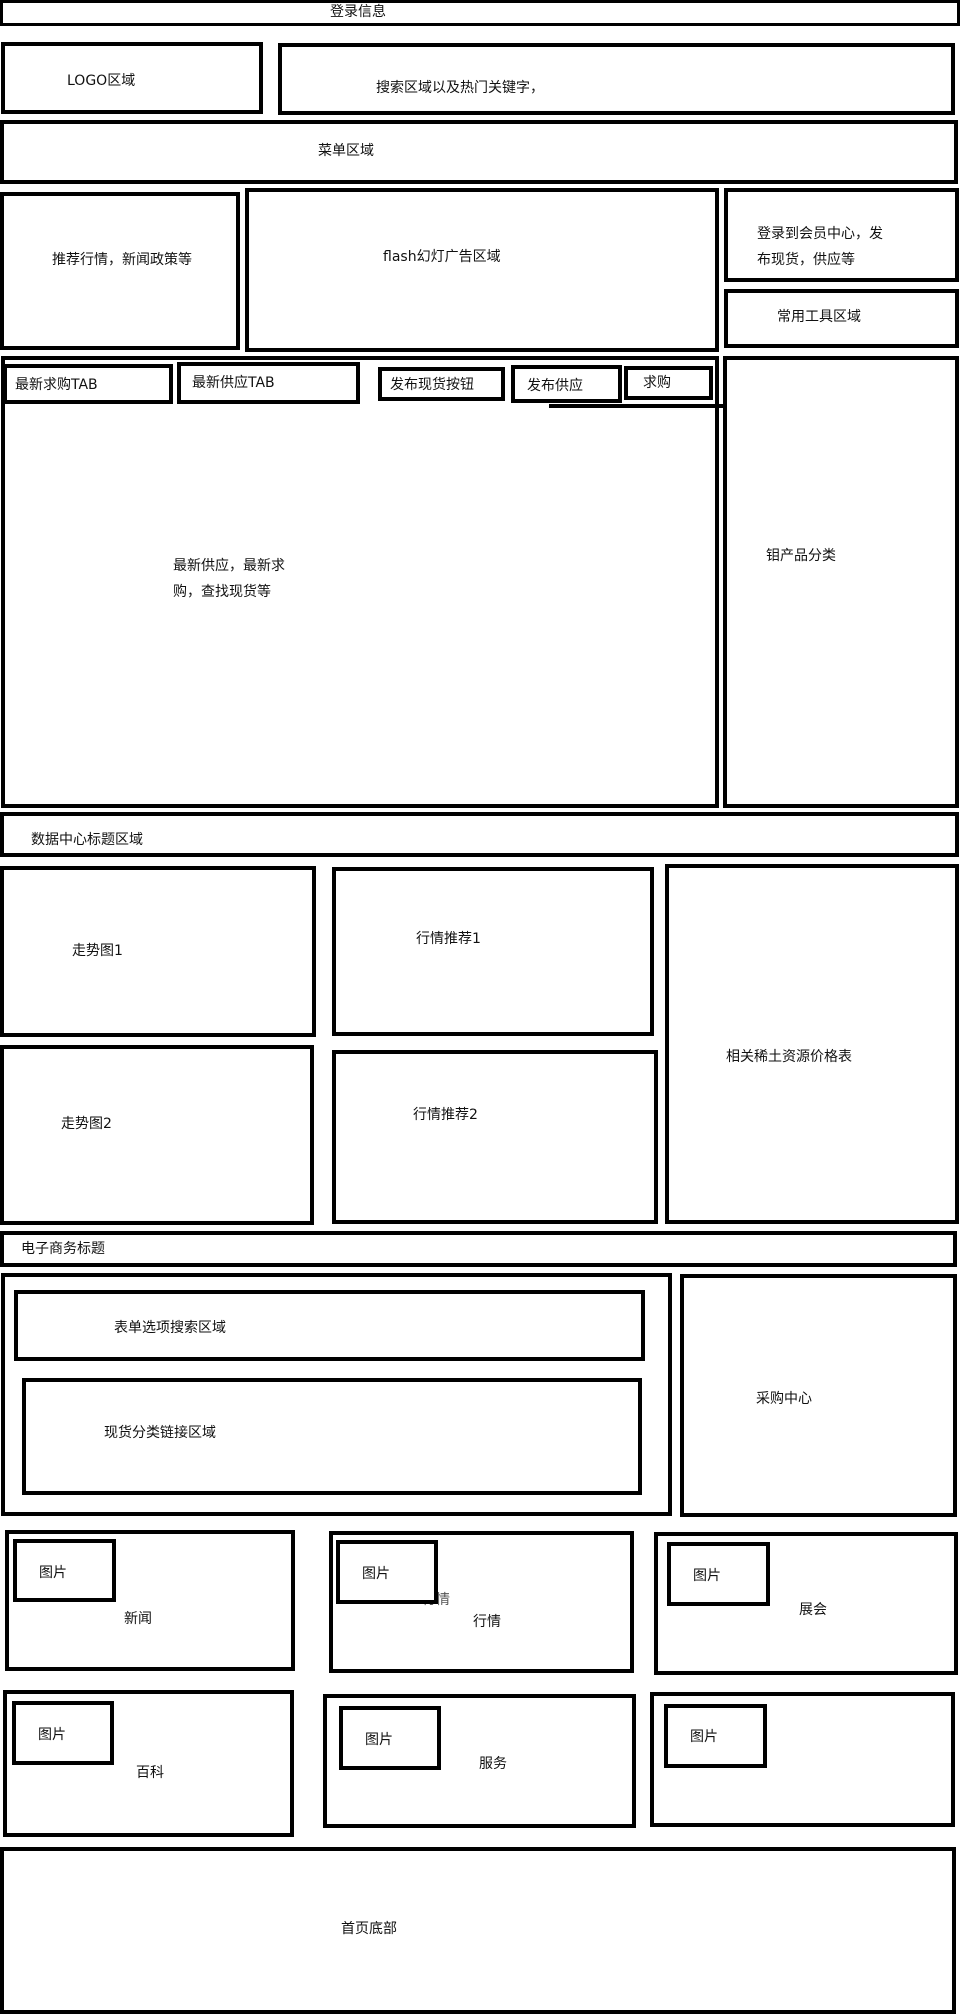 The height and width of the screenshot is (2016, 960). Describe the element at coordinates (819, 317) in the screenshot. I see `tools-area-label: 常用工具区域` at that location.